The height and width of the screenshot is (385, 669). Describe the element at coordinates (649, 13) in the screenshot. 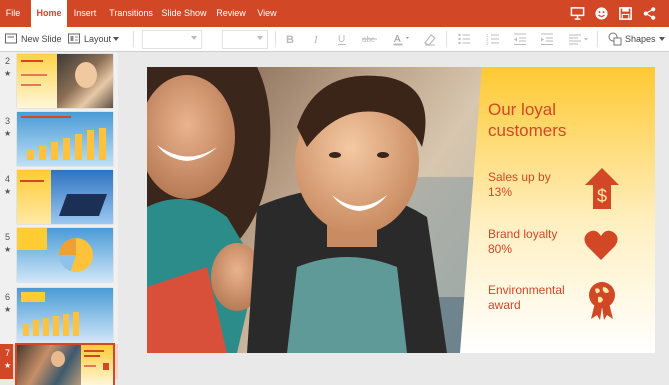

I see `share-icon` at that location.